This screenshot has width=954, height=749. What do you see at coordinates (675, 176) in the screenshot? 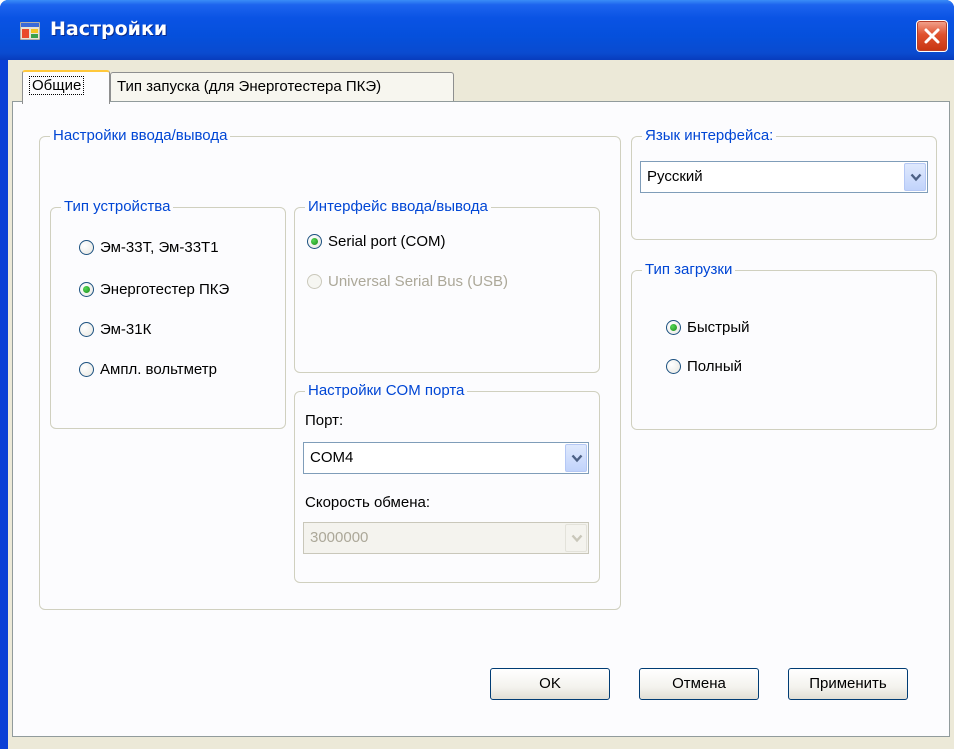
I see `language-select-value: Русский` at bounding box center [675, 176].